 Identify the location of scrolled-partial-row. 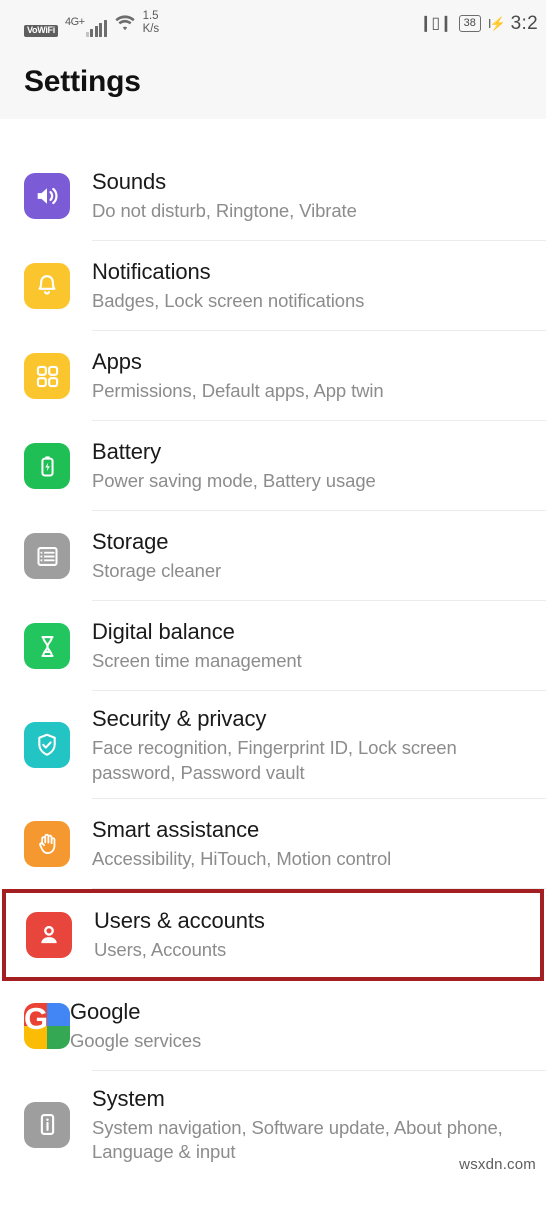
(273, 135).